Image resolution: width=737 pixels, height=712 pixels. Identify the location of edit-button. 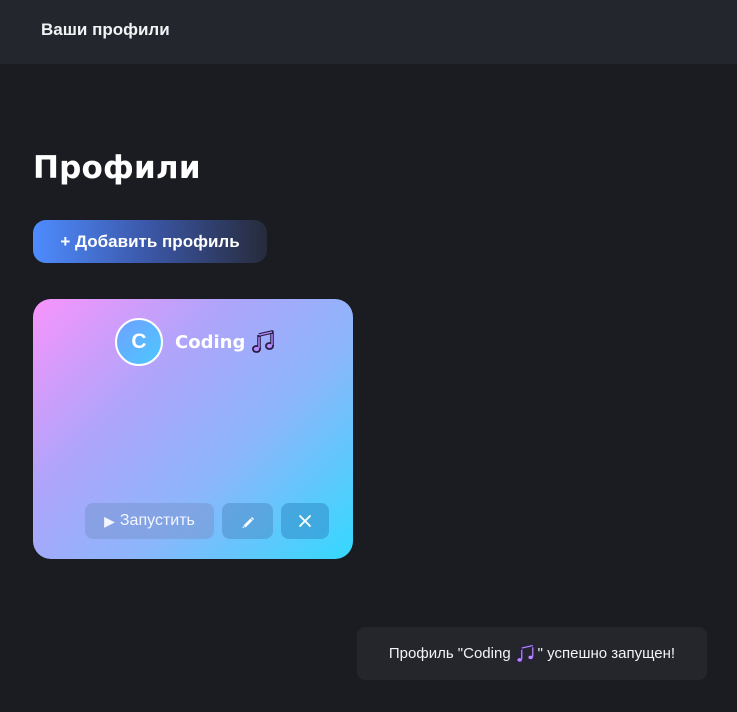
(247, 521).